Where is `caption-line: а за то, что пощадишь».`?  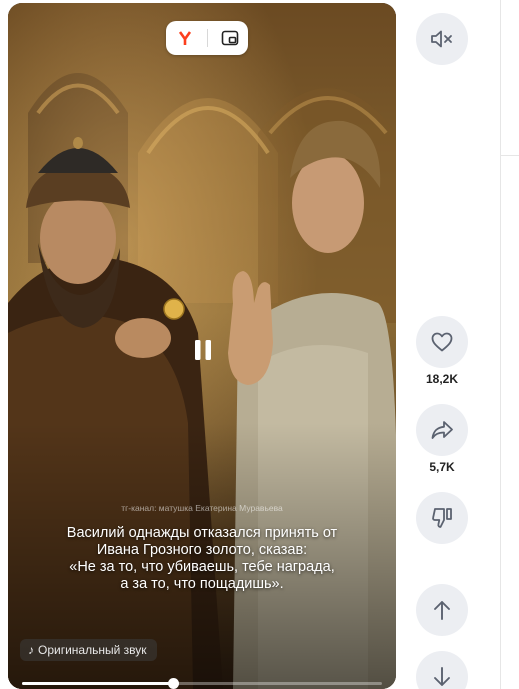 caption-line: а за то, что пощадишь». is located at coordinates (202, 584).